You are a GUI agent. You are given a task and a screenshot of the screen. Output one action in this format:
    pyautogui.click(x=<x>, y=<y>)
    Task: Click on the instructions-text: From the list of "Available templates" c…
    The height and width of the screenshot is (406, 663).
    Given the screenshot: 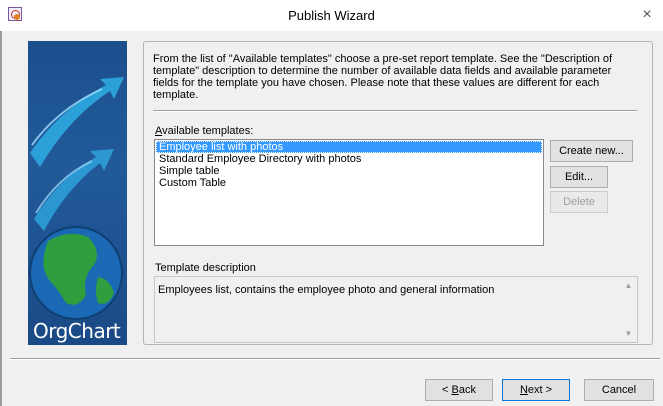 What is the action you would take?
    pyautogui.click(x=383, y=77)
    